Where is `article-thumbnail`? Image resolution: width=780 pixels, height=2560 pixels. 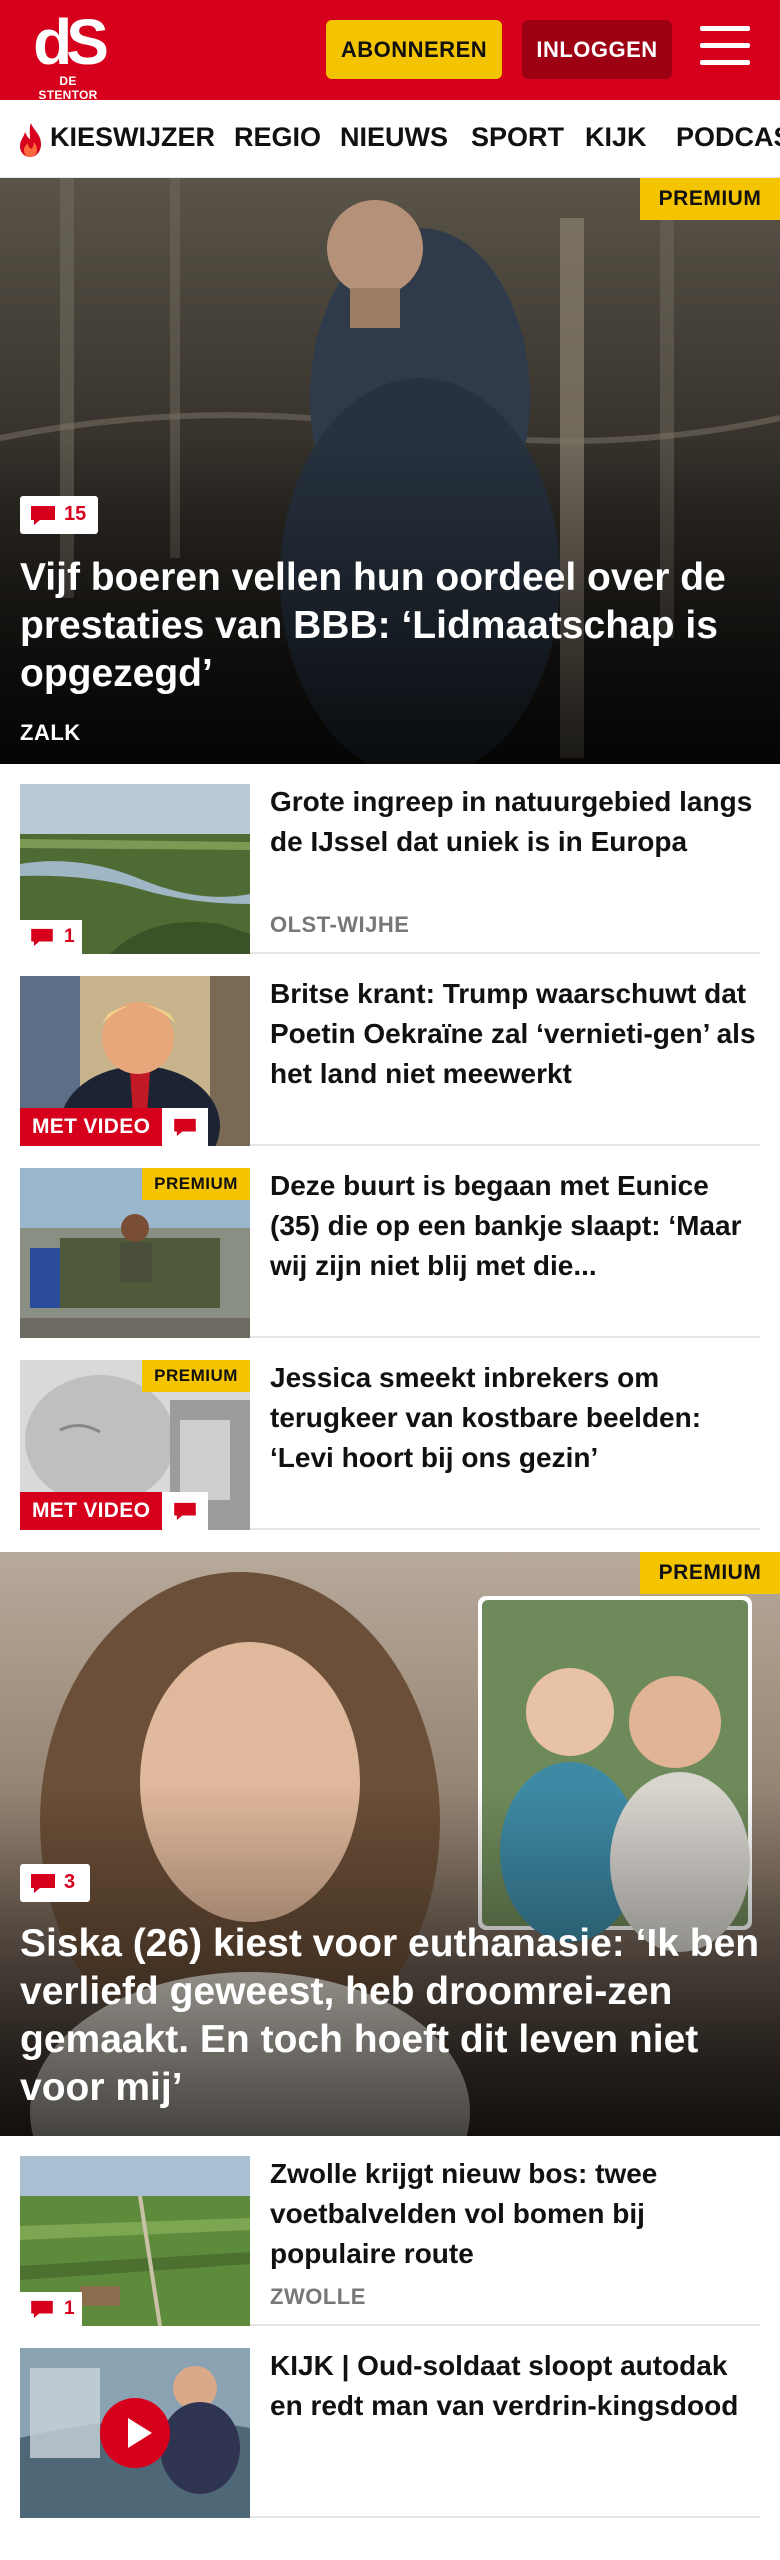 article-thumbnail is located at coordinates (135, 2433).